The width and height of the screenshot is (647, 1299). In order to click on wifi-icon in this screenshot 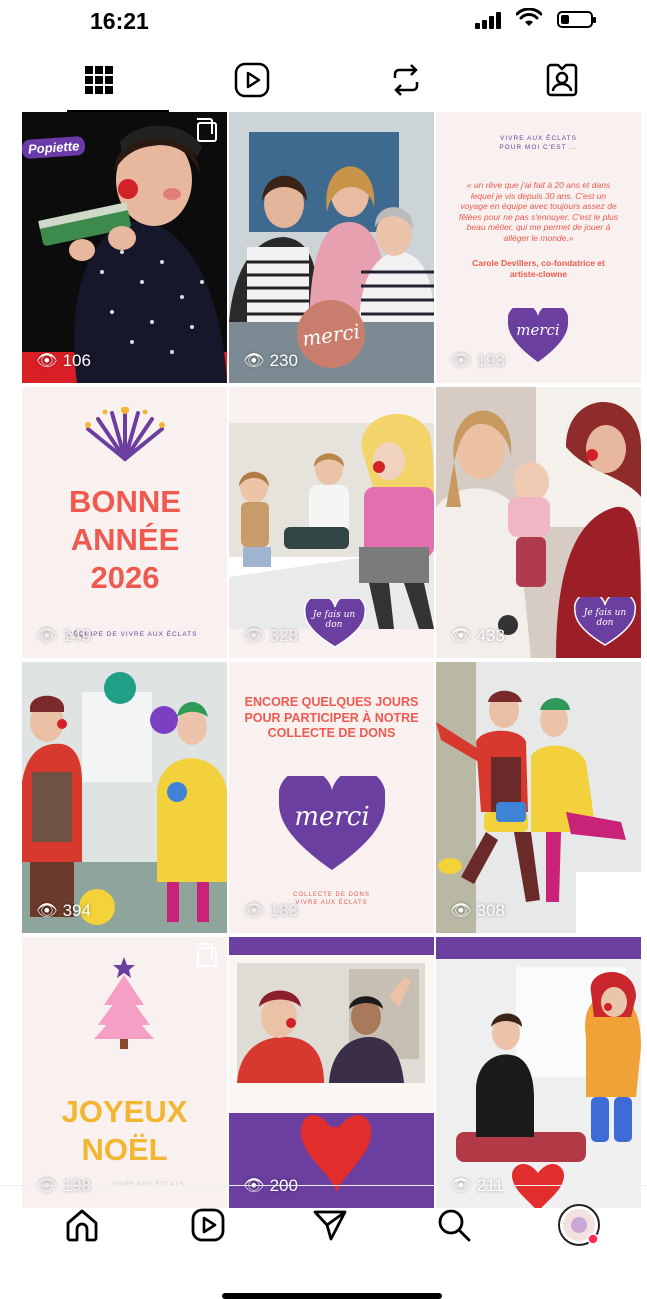, I will do `click(529, 17)`.